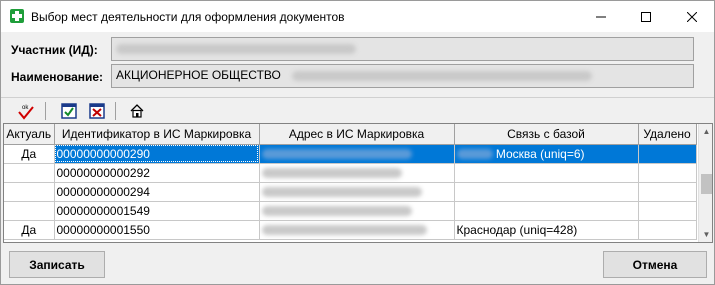  Describe the element at coordinates (157, 192) in the screenshot. I see `cell-id: 00000000000294` at that location.